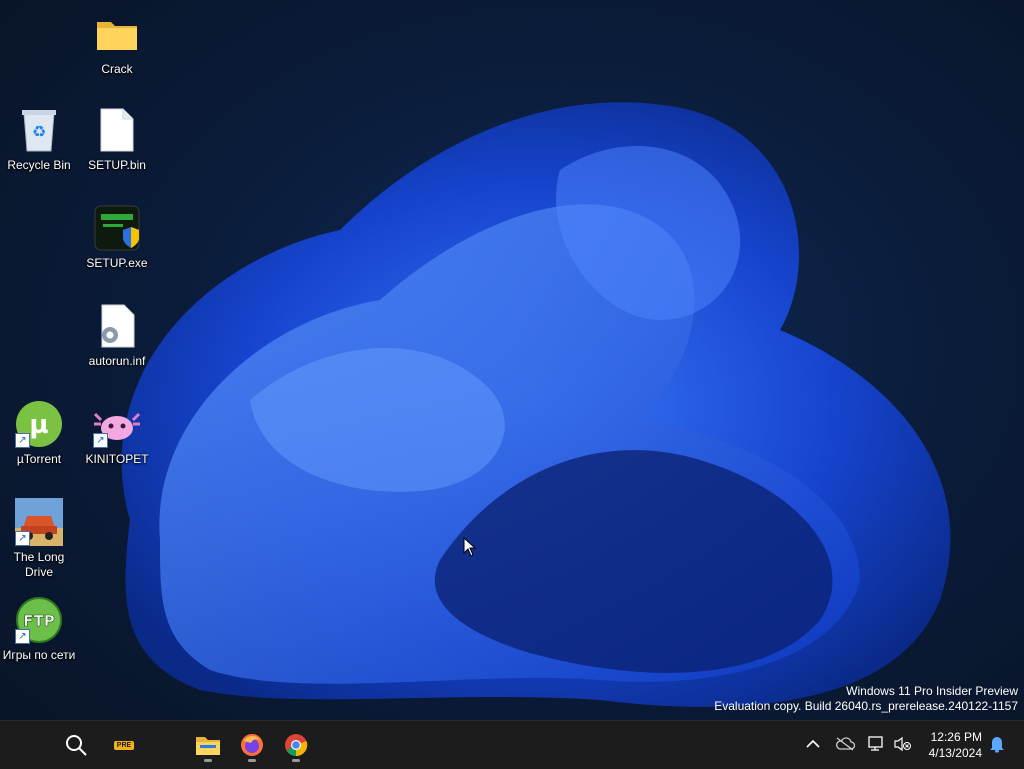 The height and width of the screenshot is (769, 1024). What do you see at coordinates (997, 744) in the screenshot?
I see `notification-bell-icon` at bounding box center [997, 744].